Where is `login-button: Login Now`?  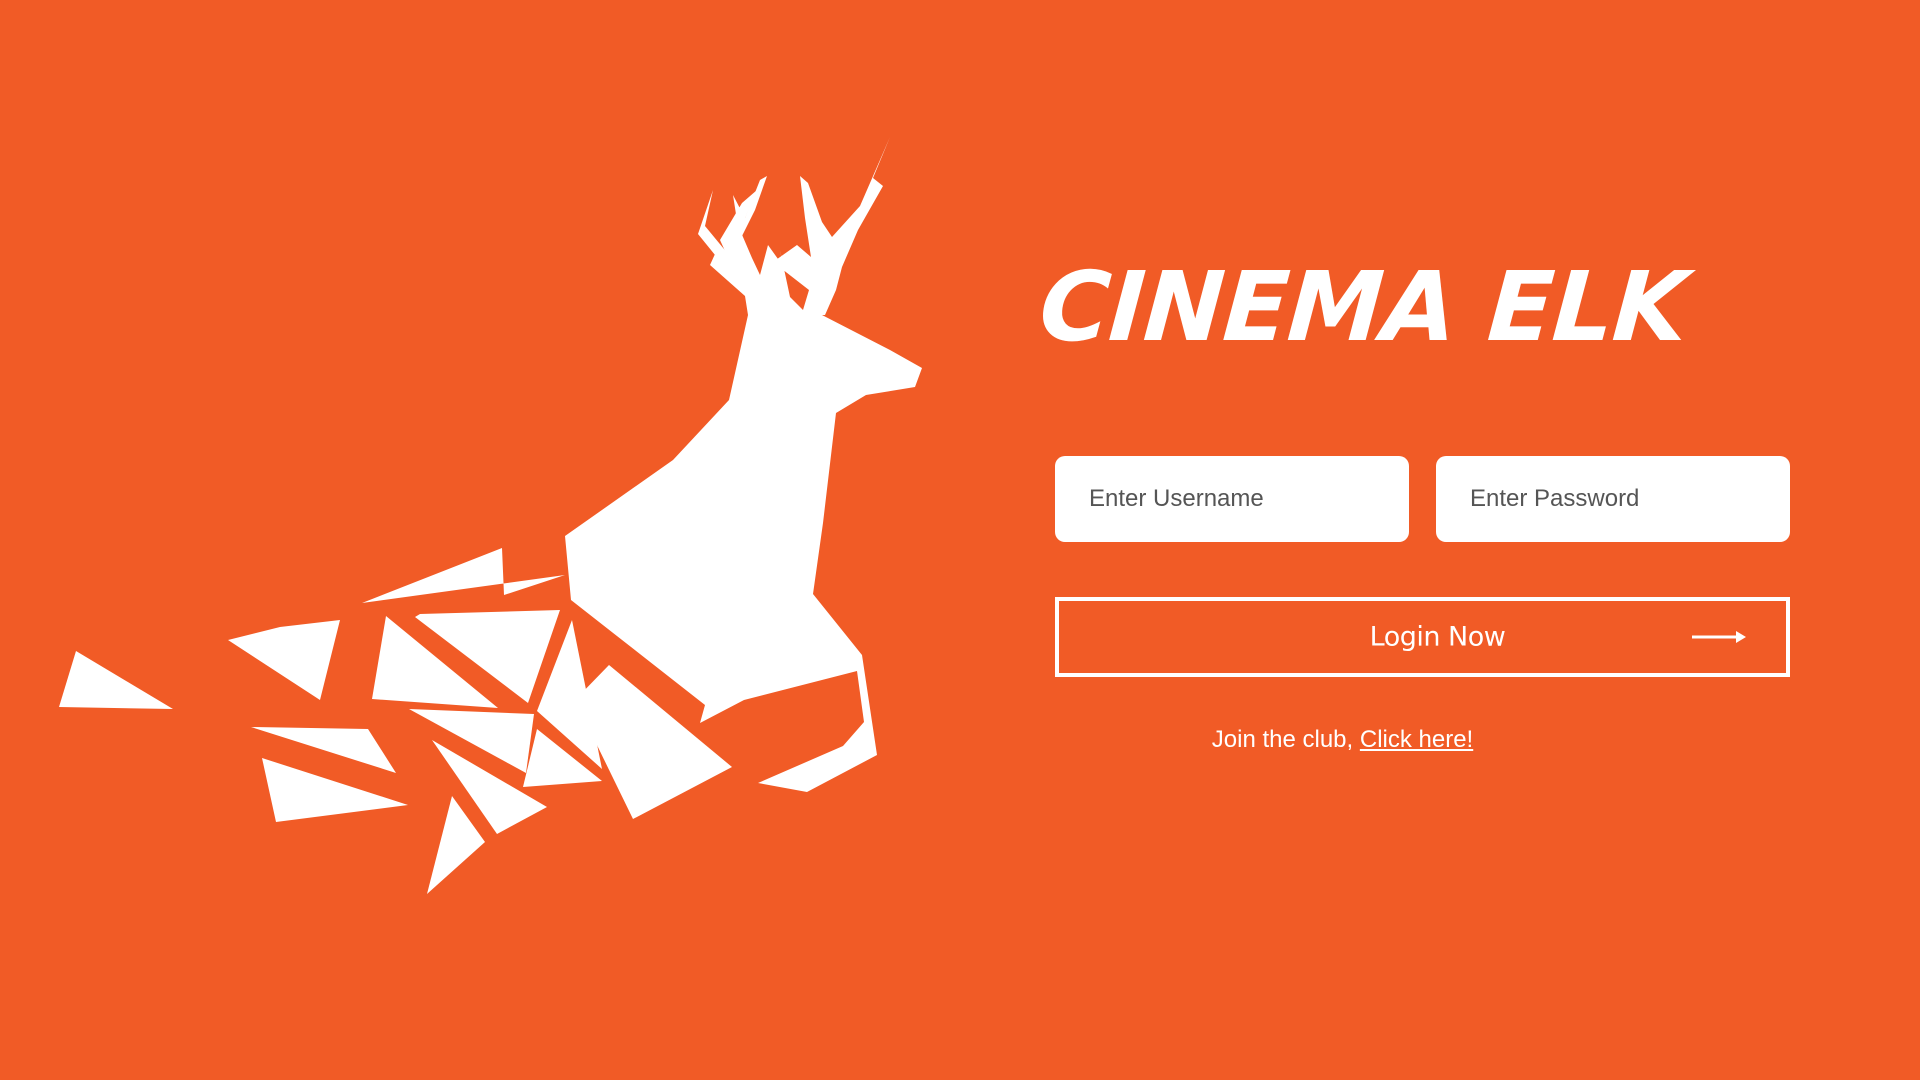 login-button: Login Now is located at coordinates (1422, 637).